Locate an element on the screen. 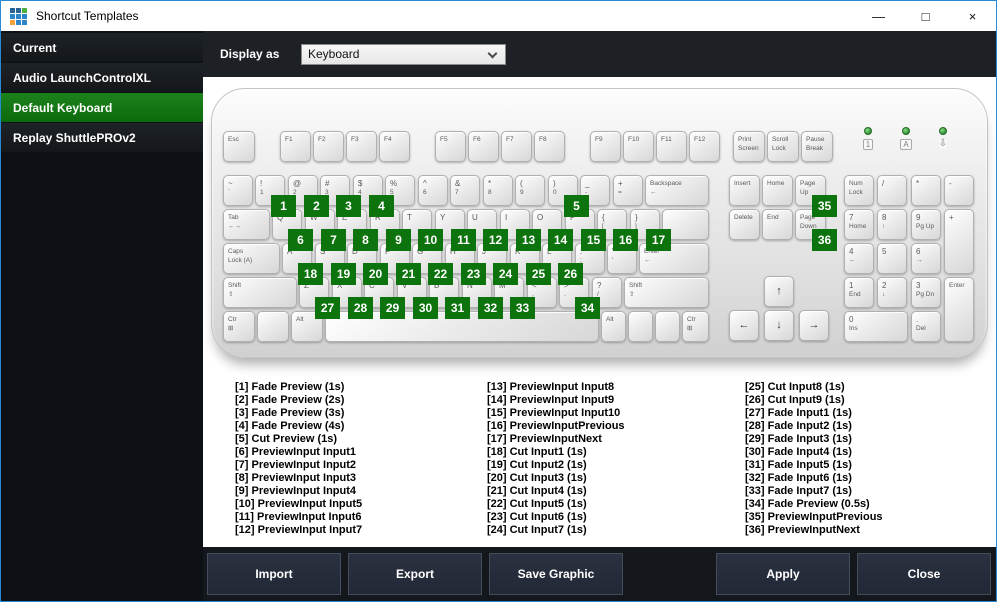  key-blank: & 7 is located at coordinates (465, 190).